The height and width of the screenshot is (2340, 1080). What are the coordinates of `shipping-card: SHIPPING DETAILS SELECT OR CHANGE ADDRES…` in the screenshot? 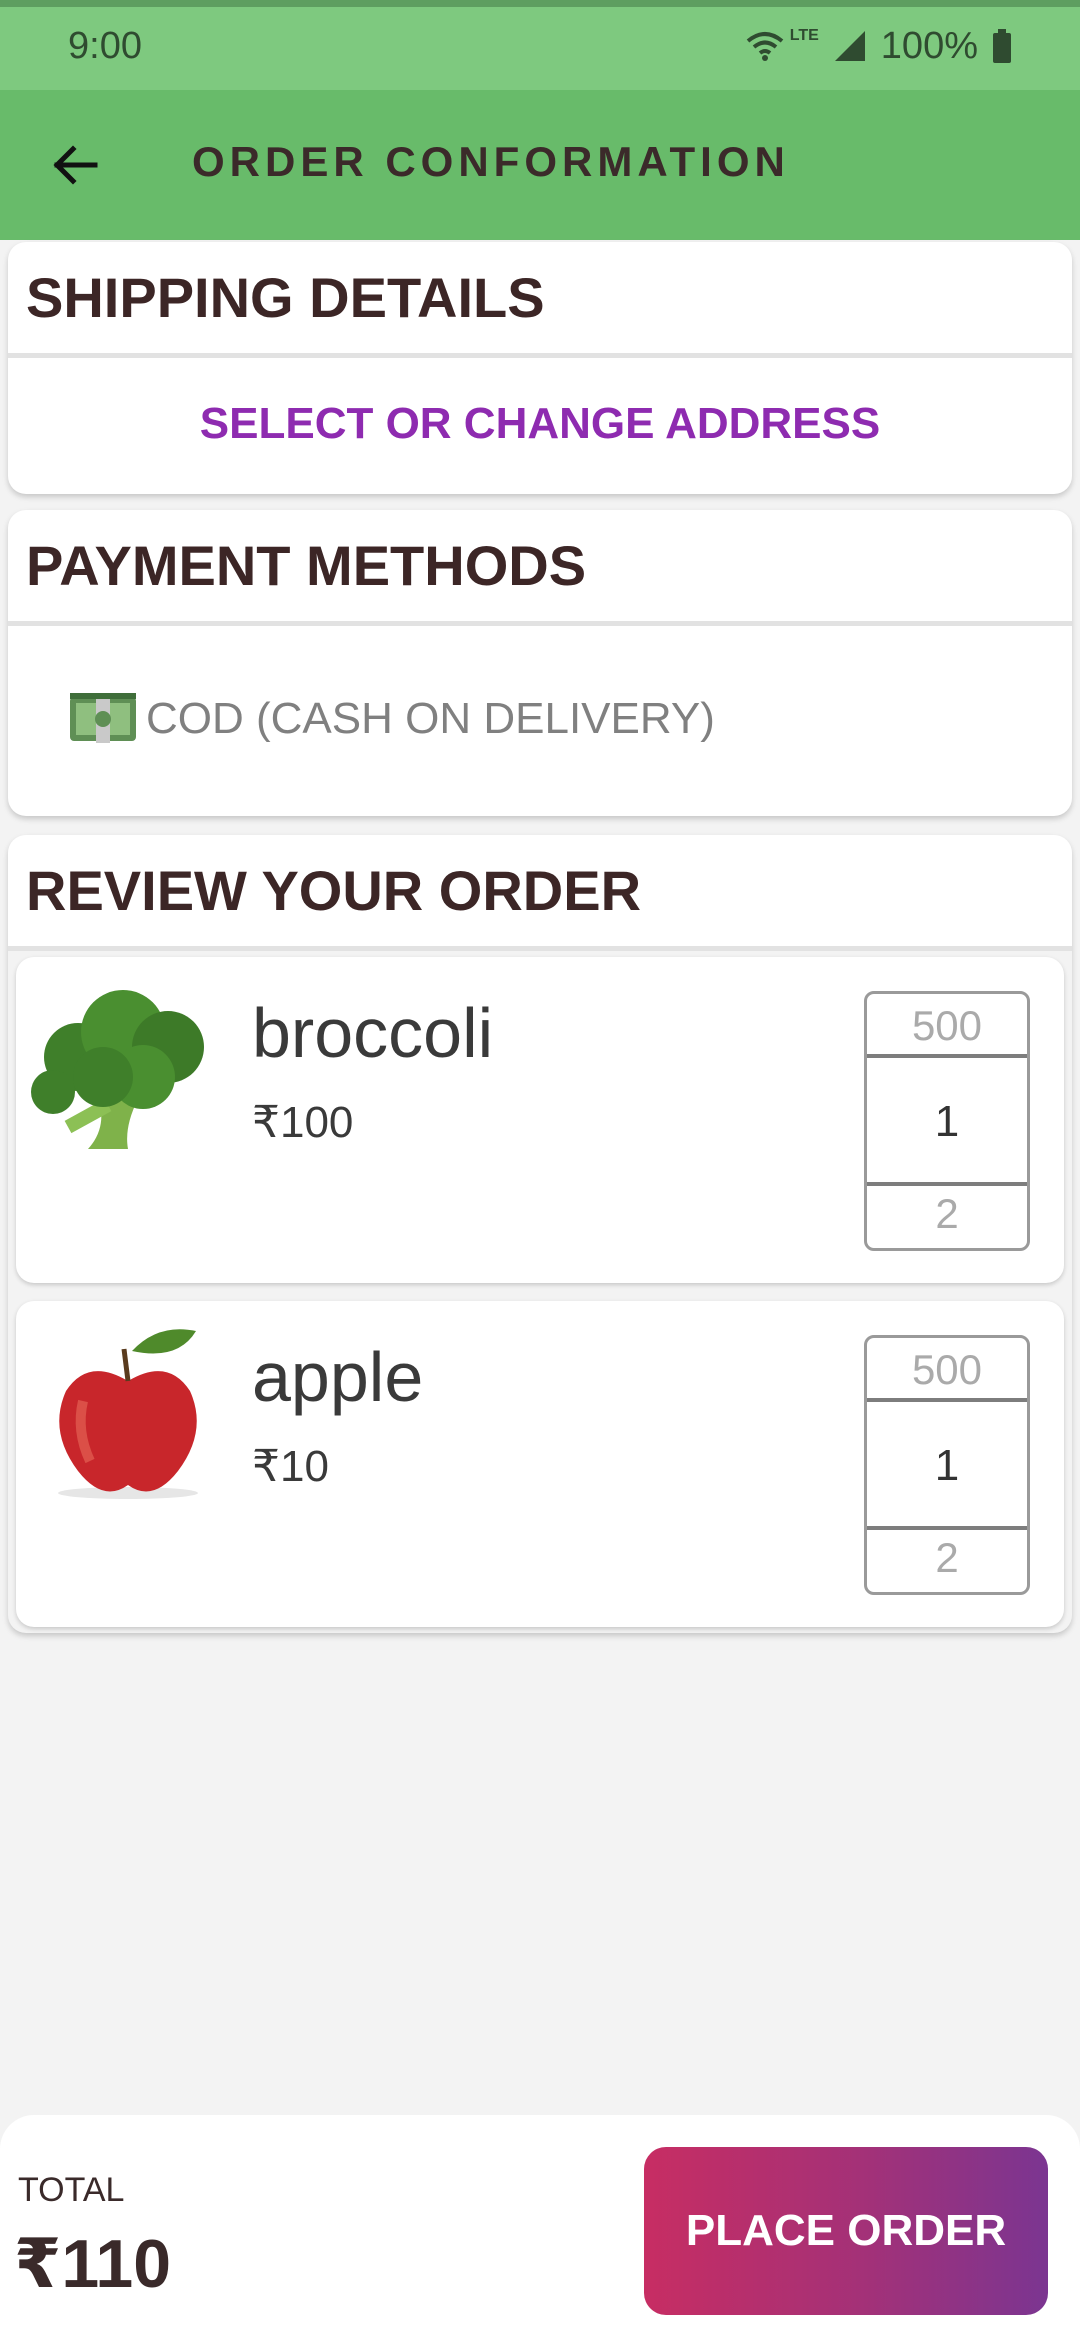 It's located at (540, 368).